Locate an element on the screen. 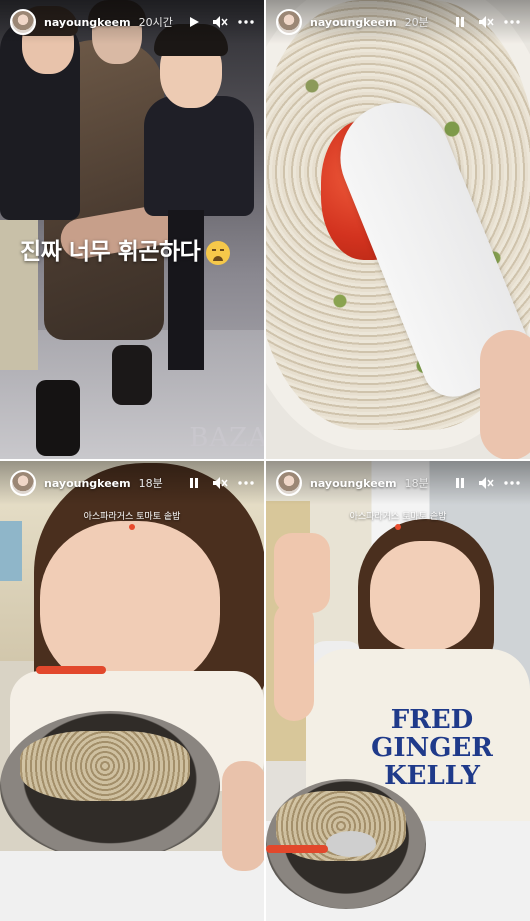 The image size is (530, 921). spoon-handle is located at coordinates (297, 849).